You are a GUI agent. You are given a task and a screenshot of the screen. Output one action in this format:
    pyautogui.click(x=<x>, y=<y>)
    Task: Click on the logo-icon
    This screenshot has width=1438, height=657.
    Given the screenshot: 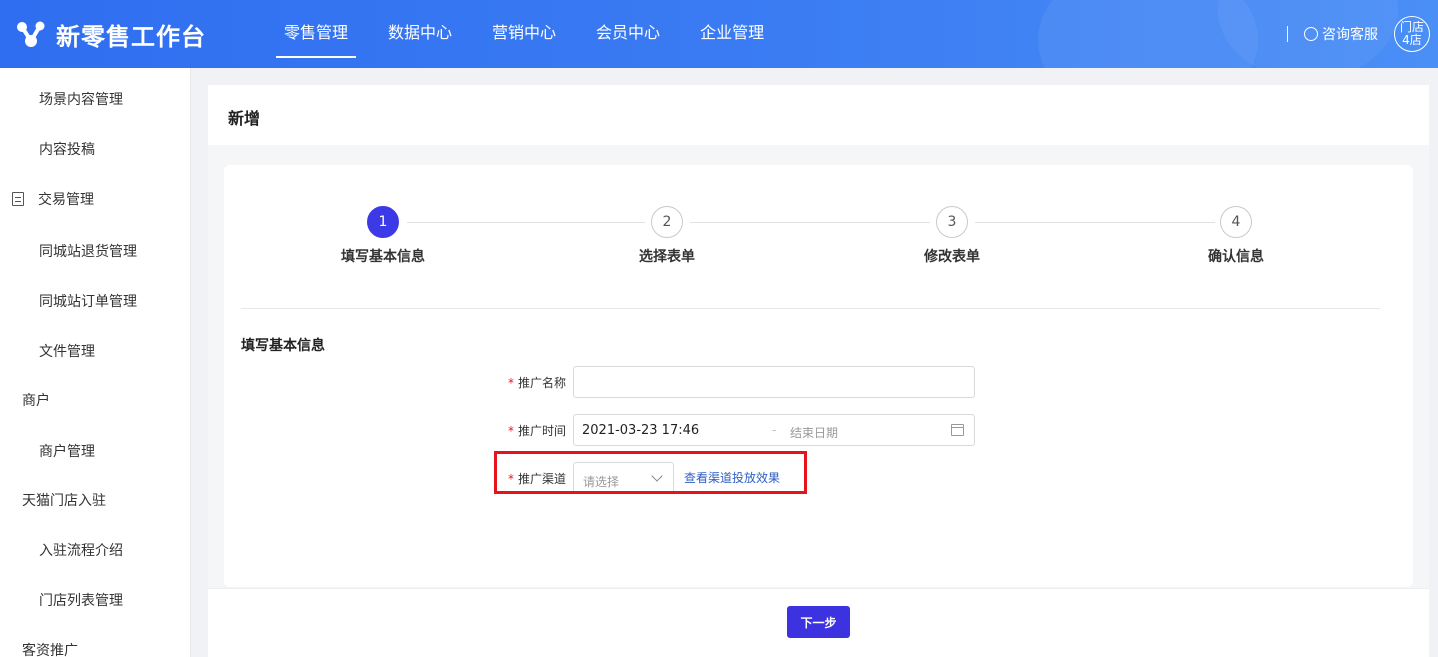 What is the action you would take?
    pyautogui.click(x=31, y=34)
    